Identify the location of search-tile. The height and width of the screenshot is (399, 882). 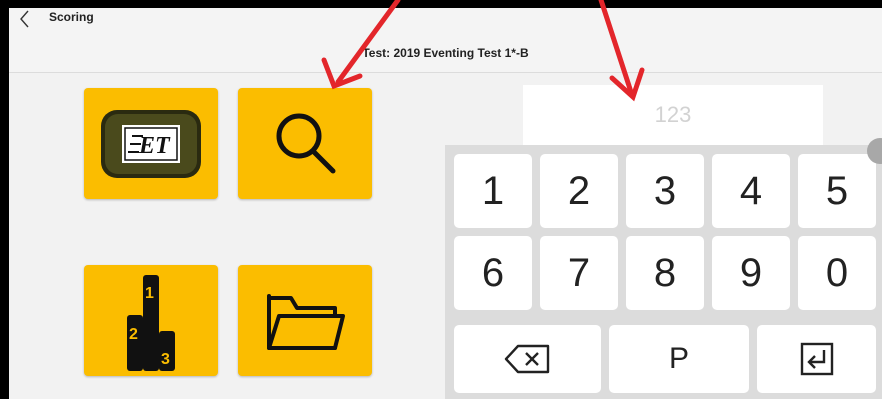
(305, 143).